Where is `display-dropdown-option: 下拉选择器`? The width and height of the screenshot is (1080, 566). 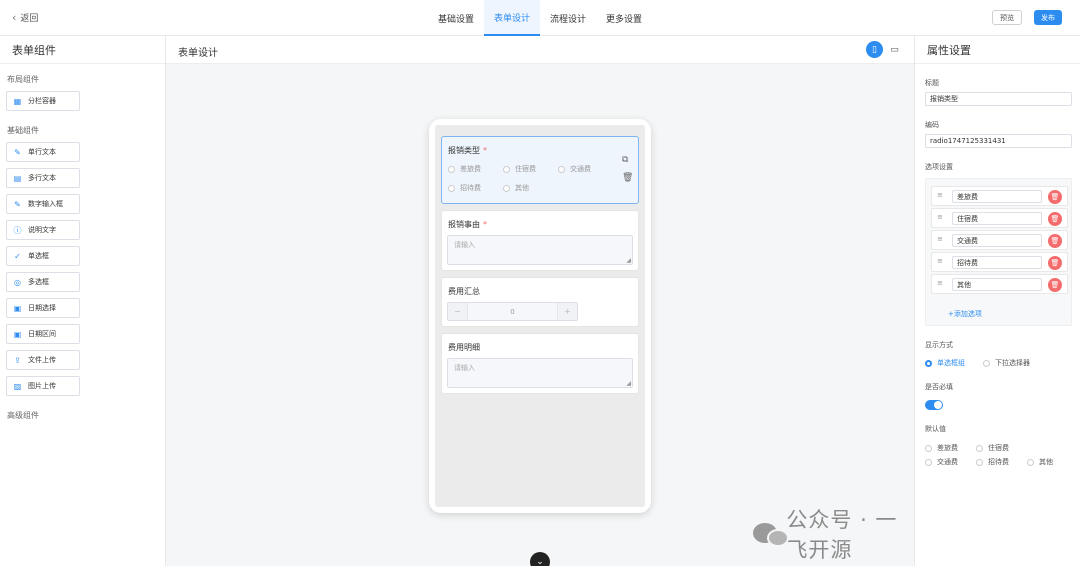 display-dropdown-option: 下拉选择器 is located at coordinates (1006, 363).